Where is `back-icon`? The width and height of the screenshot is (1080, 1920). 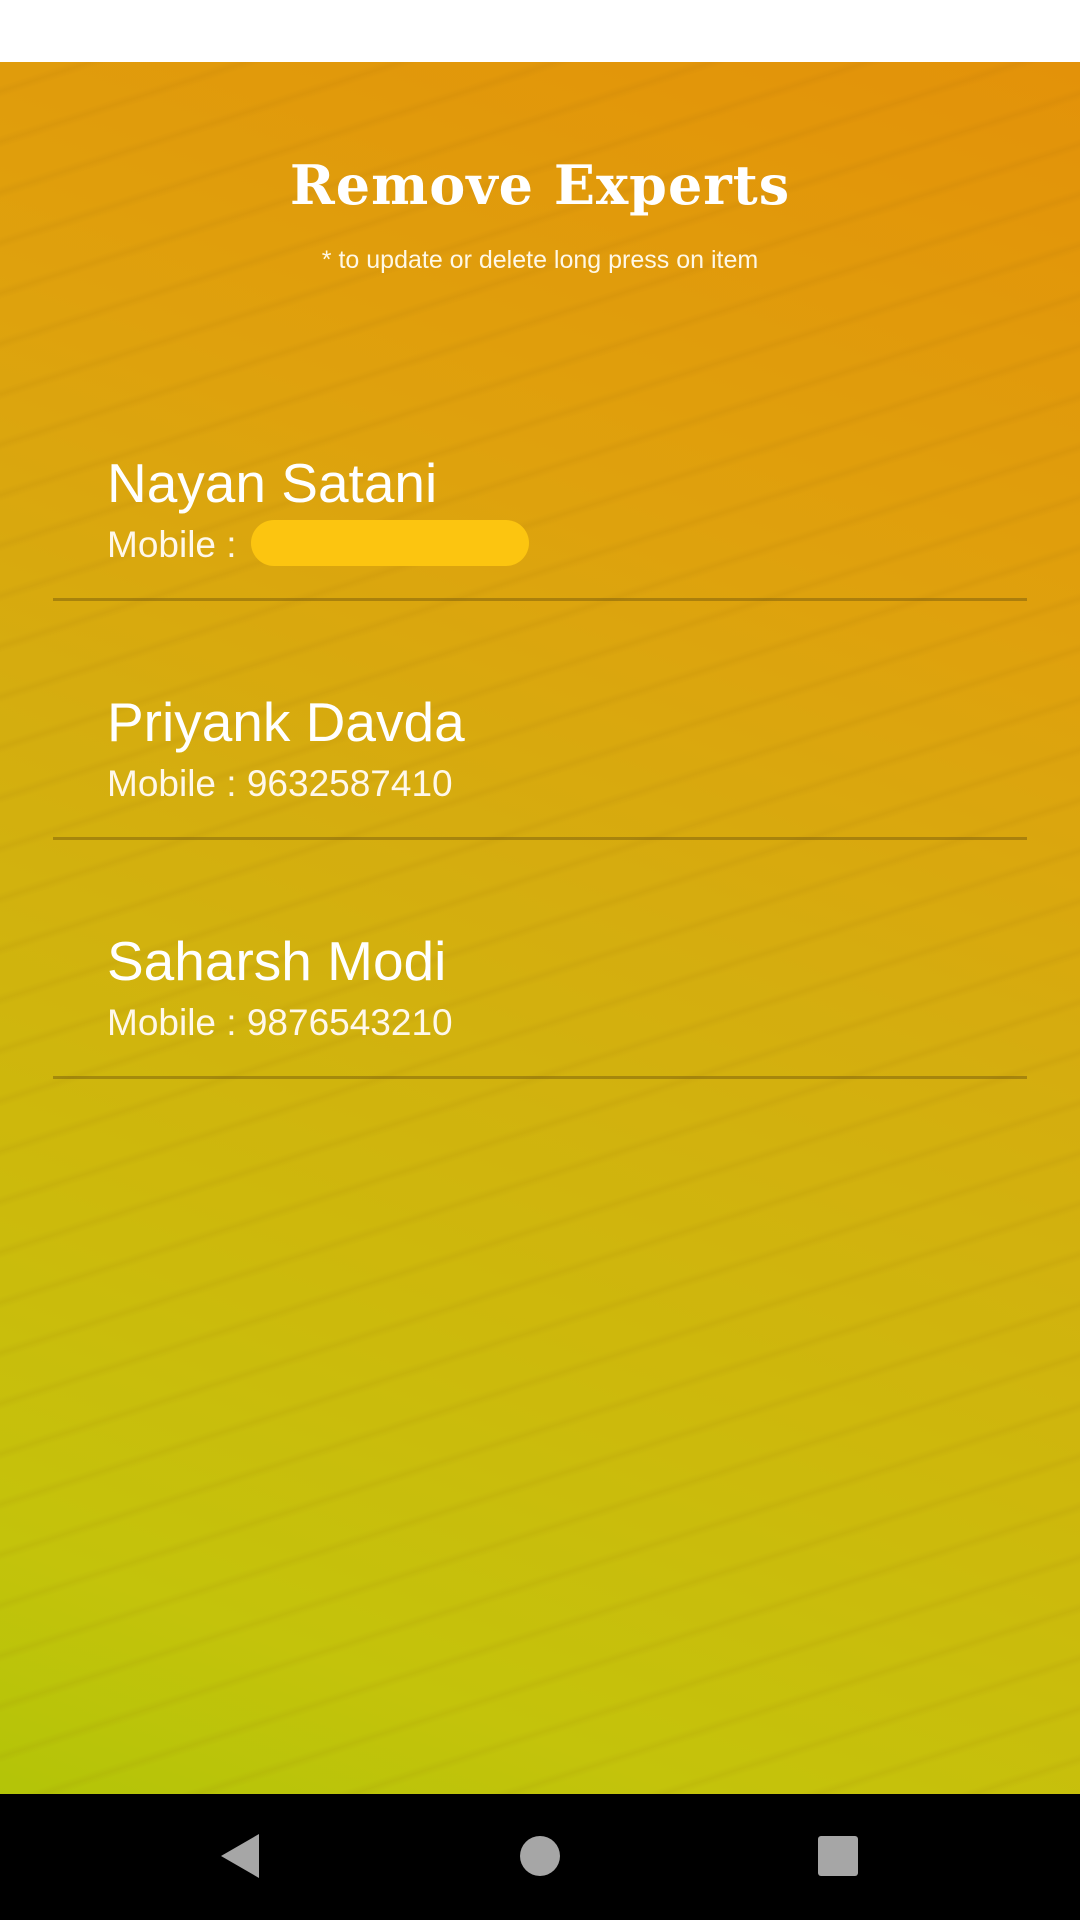
back-icon is located at coordinates (240, 1856).